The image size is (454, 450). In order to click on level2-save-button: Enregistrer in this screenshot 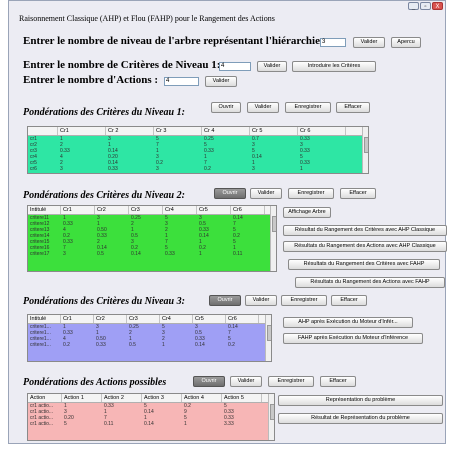, I will do `click(311, 193)`.